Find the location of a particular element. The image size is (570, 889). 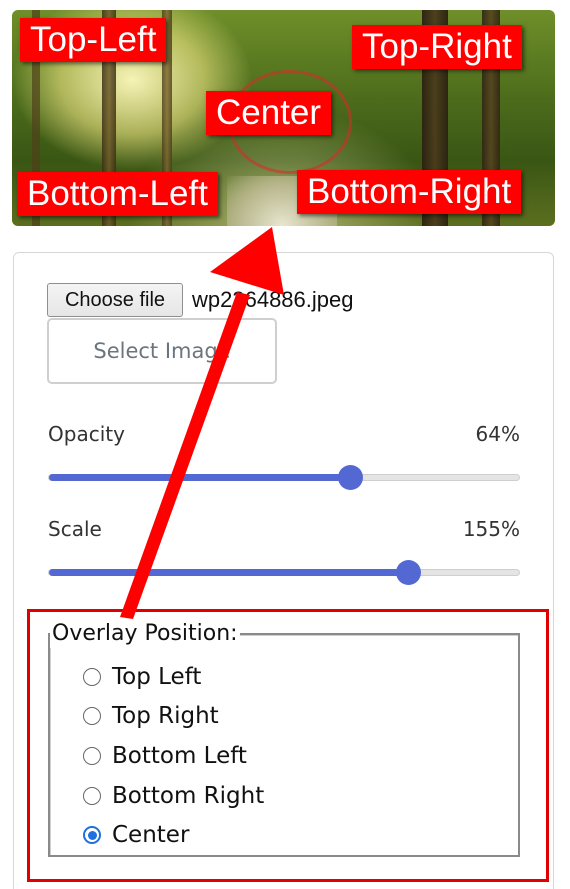

radio-option-label: Center is located at coordinates (151, 835).